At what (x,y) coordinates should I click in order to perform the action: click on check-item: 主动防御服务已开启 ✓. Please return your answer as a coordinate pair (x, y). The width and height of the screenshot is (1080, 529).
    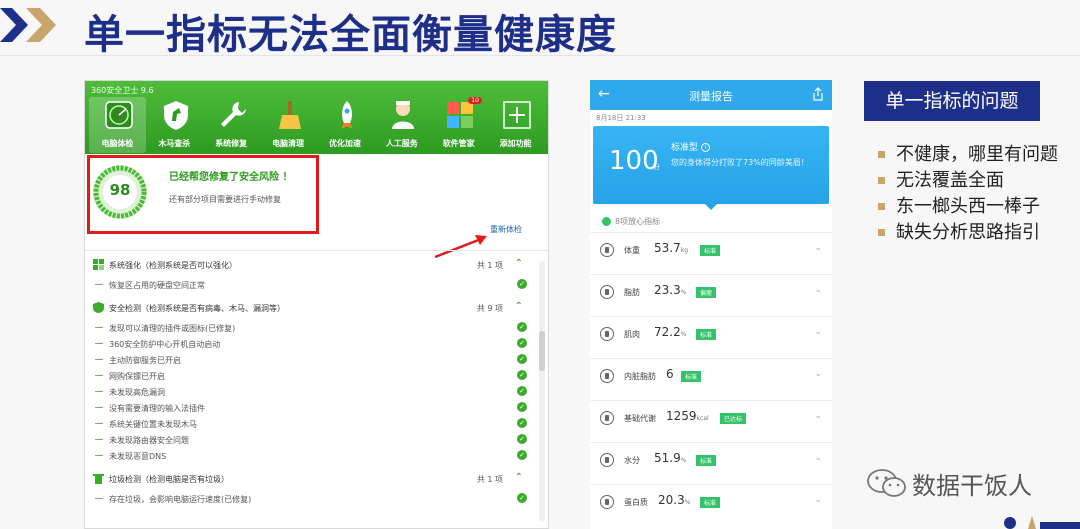
    Looking at the image, I should click on (311, 360).